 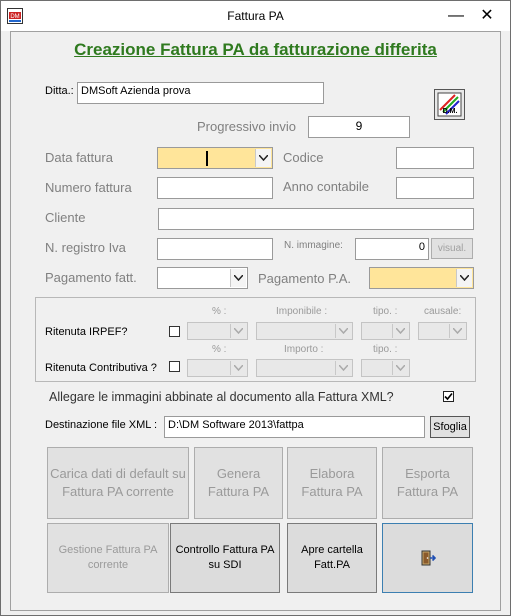 What do you see at coordinates (443, 311) in the screenshot?
I see `causale-label: causale:` at bounding box center [443, 311].